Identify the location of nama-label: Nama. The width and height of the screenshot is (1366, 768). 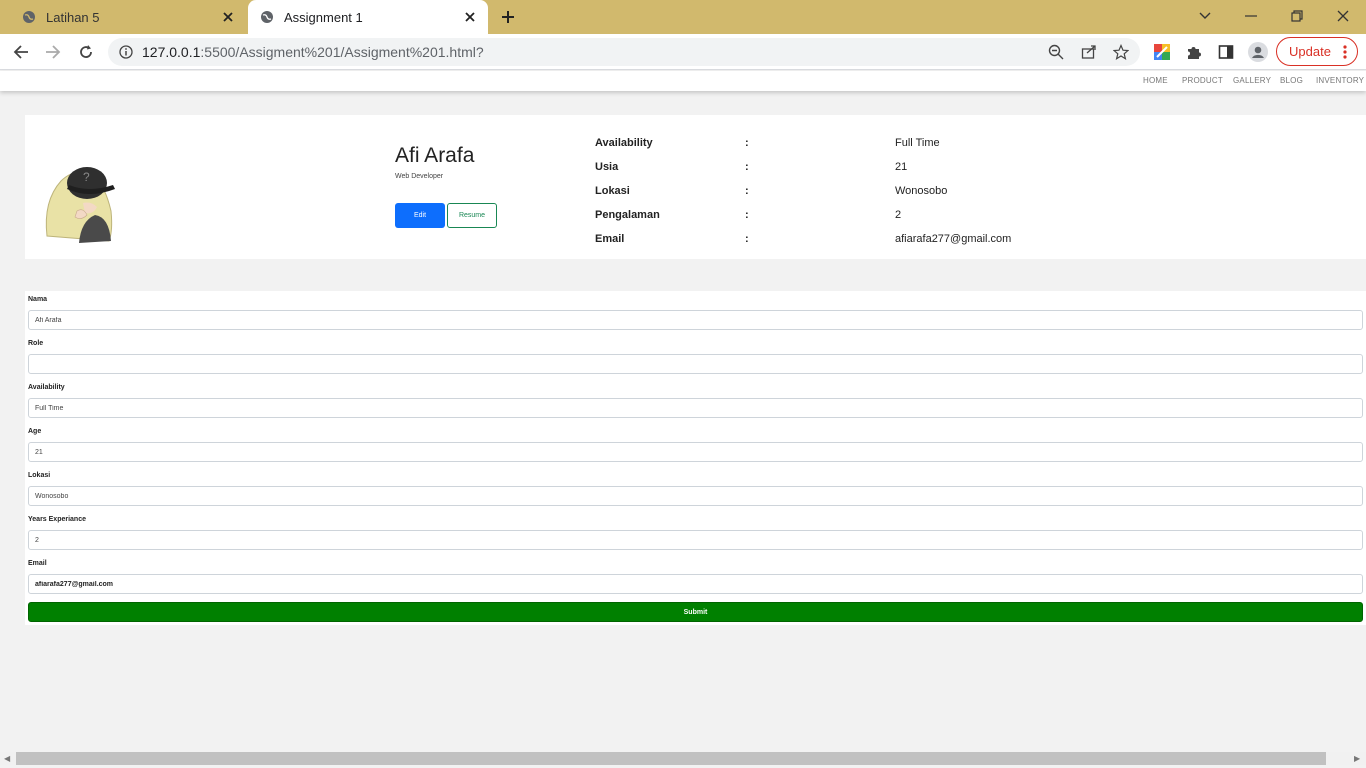
(38, 299).